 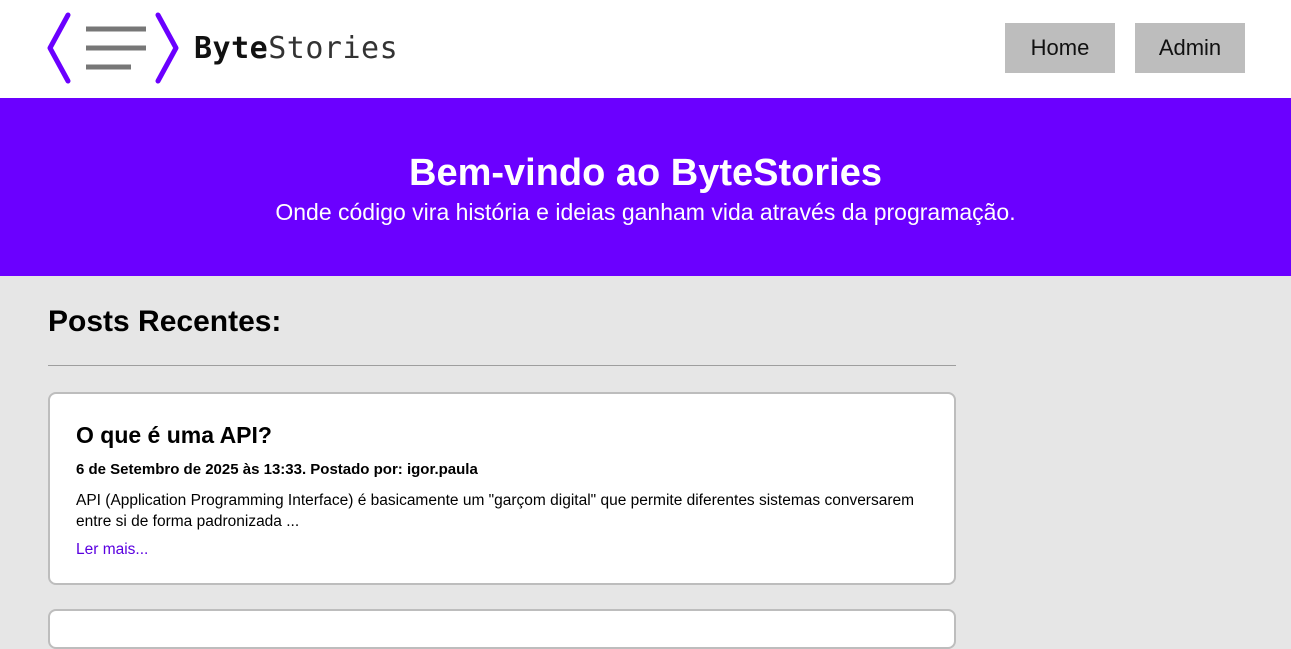 I want to click on nav-admin-button: Admin, so click(x=1190, y=48).